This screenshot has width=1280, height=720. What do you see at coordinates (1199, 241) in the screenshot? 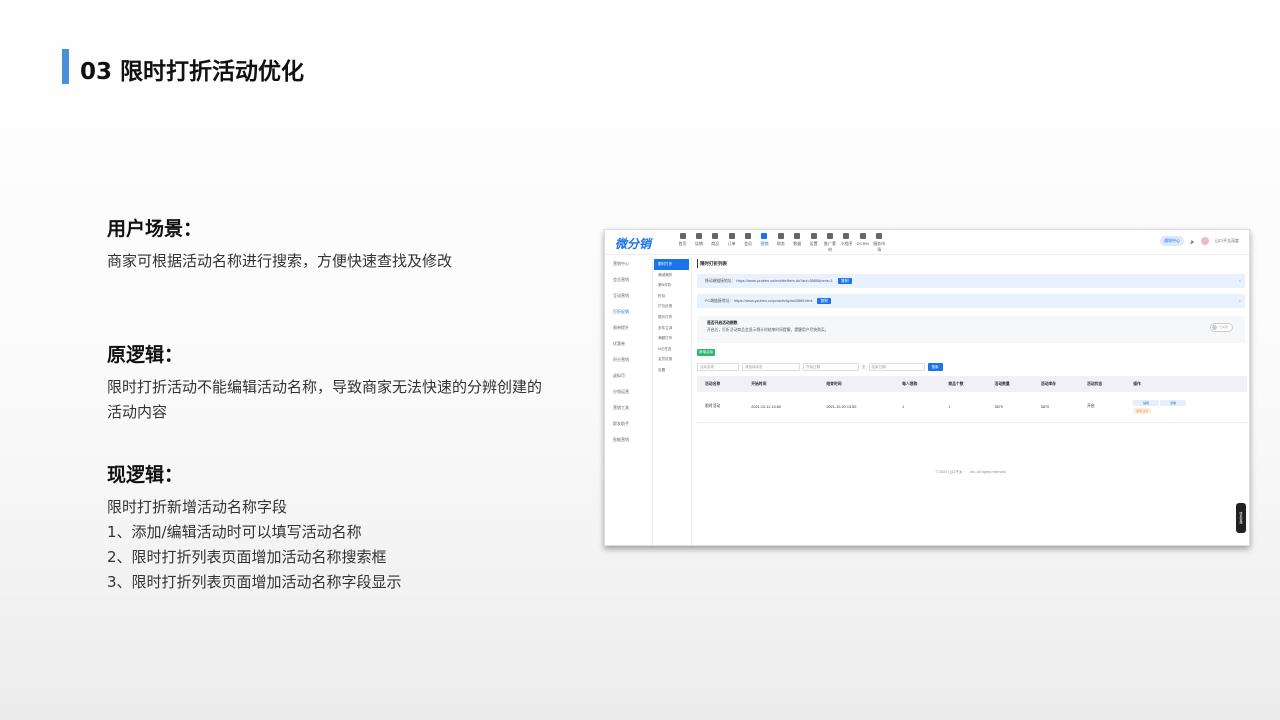
I see `top-right-area: 通知中心 🔈 山口不太深度` at bounding box center [1199, 241].